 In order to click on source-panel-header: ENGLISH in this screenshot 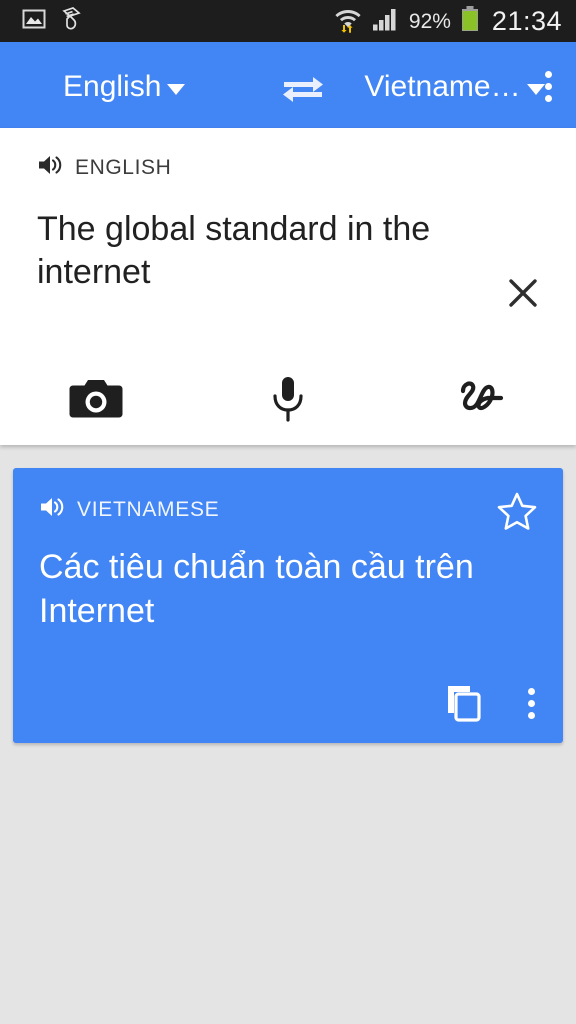, I will do `click(291, 167)`.